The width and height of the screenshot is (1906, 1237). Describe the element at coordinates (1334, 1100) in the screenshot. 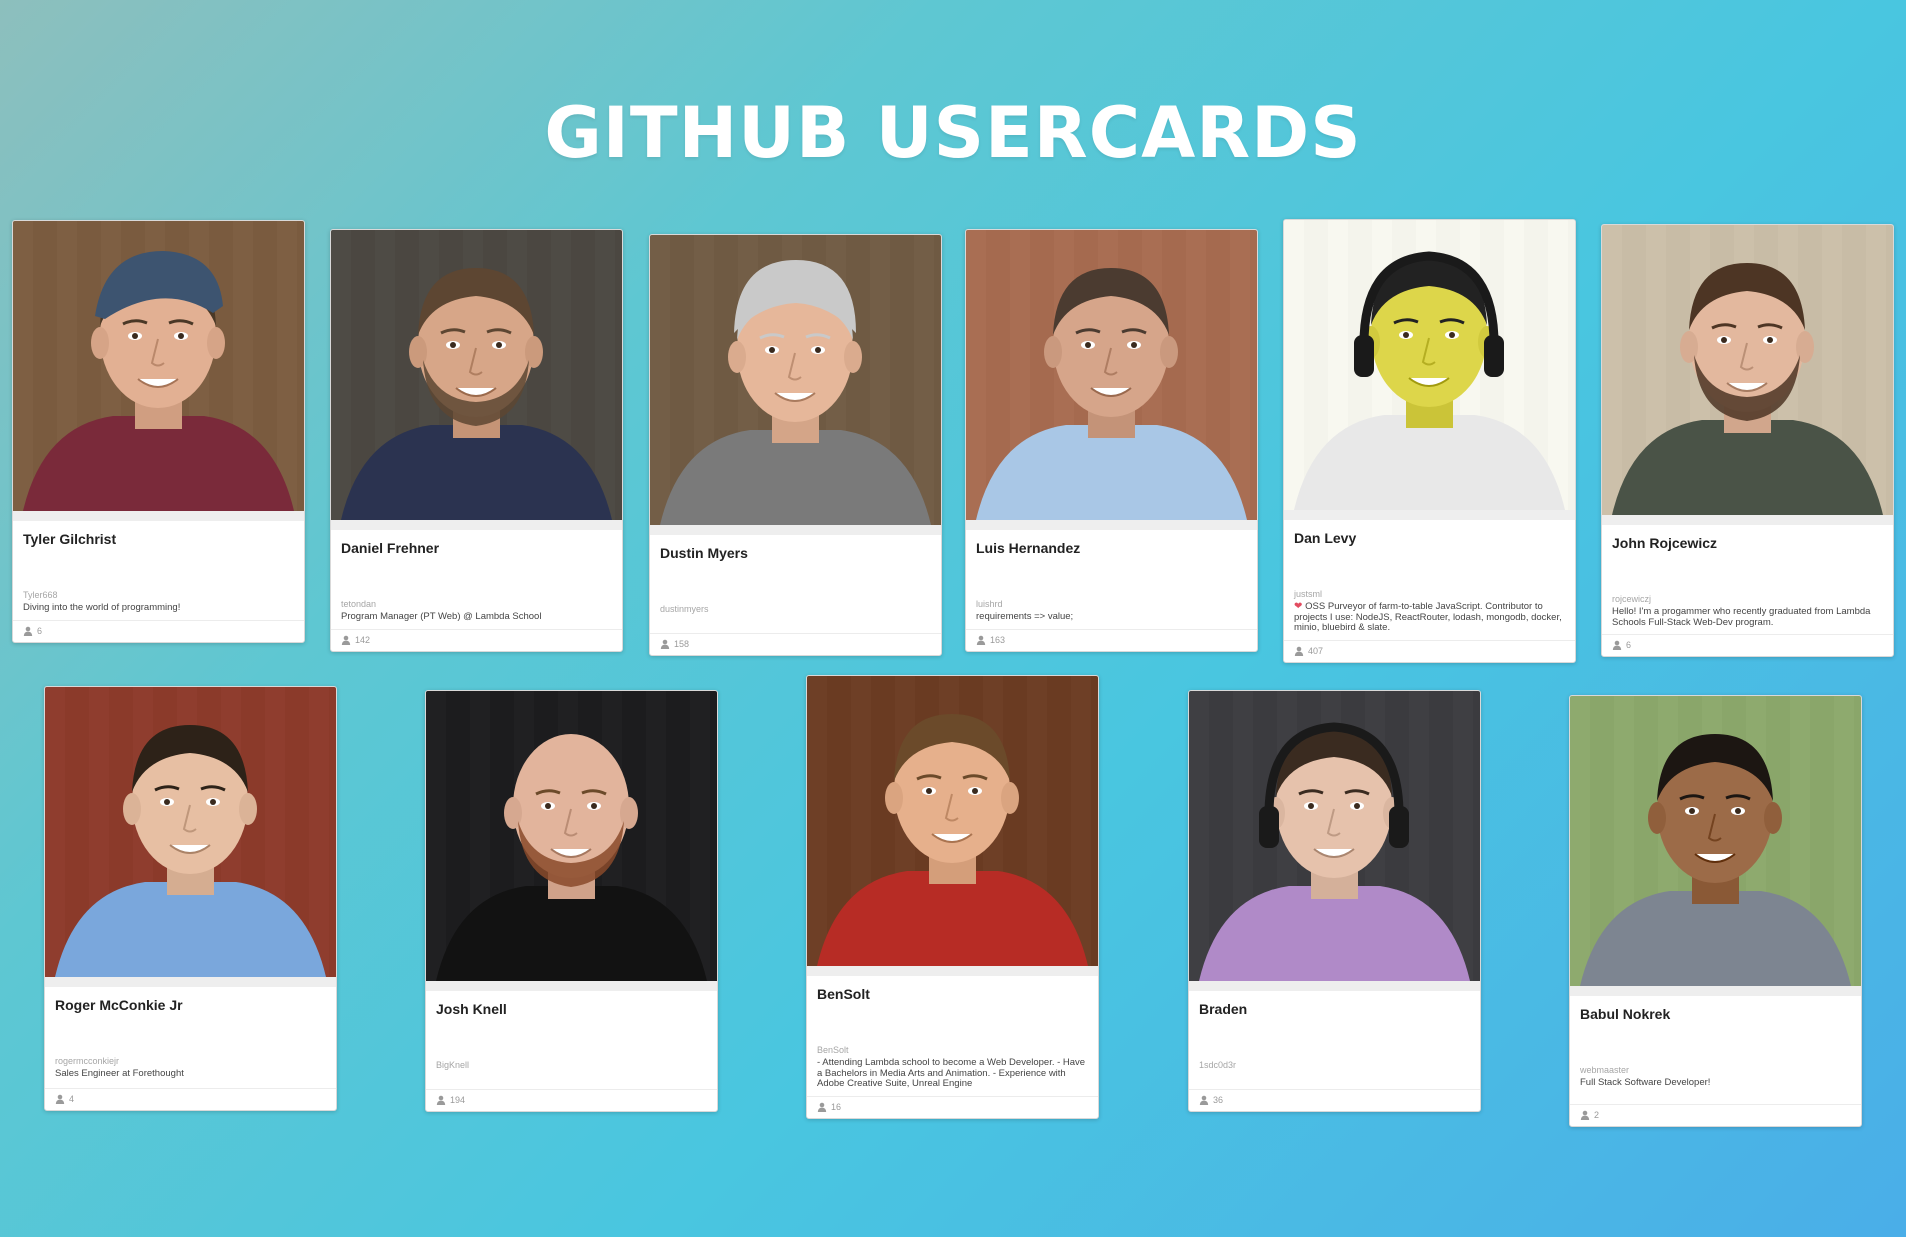

I see `card-footer: 36` at that location.